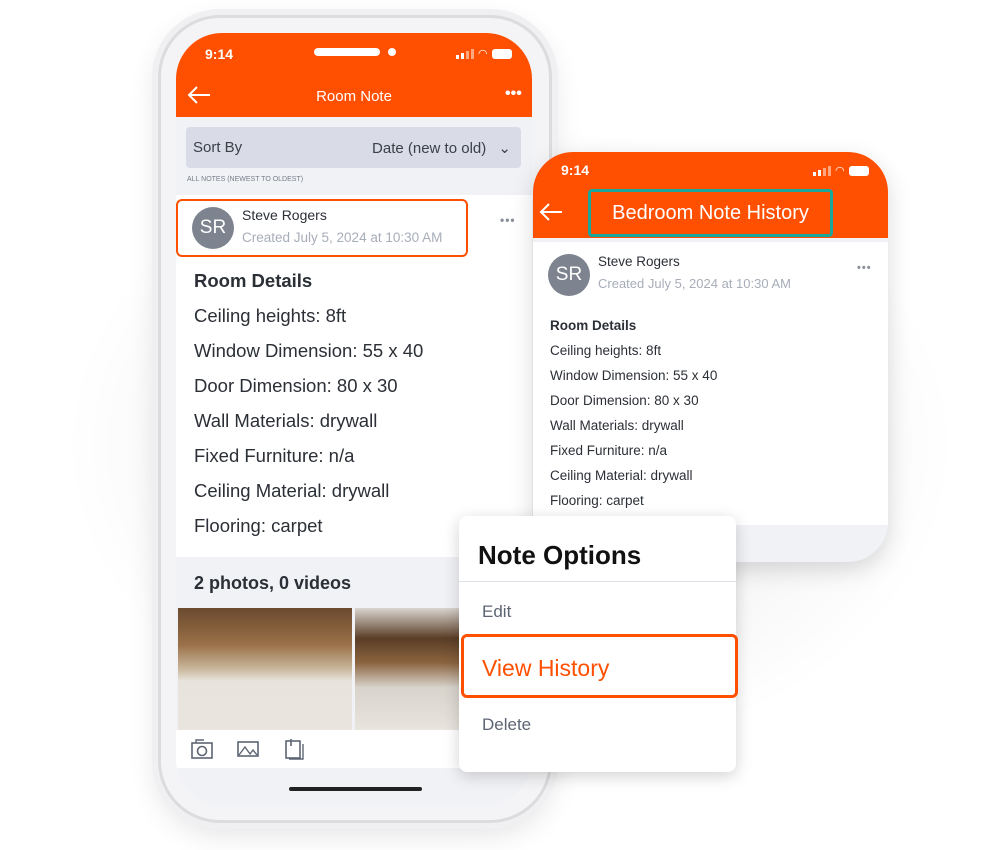  Describe the element at coordinates (218, 147) in the screenshot. I see `sort-label: Sort By` at that location.